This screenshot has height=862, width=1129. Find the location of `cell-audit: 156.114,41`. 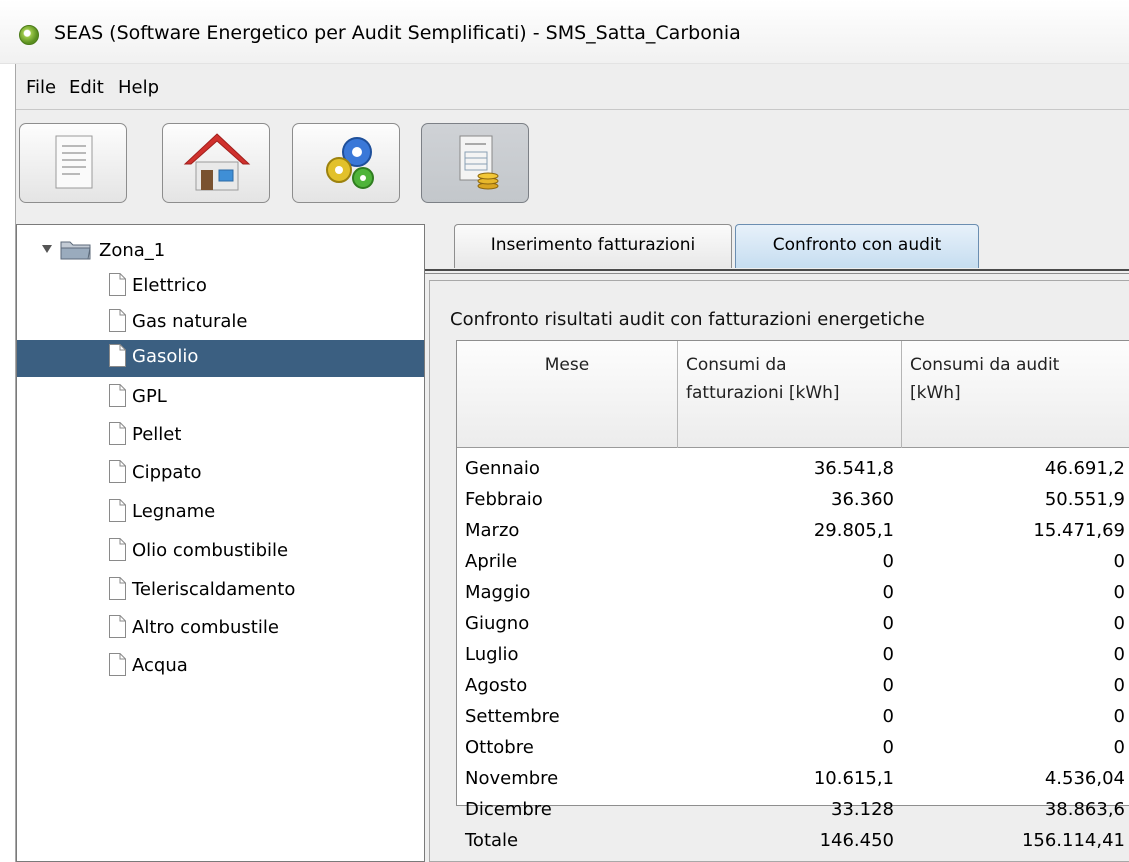

cell-audit: 156.114,41 is located at coordinates (1073, 840).